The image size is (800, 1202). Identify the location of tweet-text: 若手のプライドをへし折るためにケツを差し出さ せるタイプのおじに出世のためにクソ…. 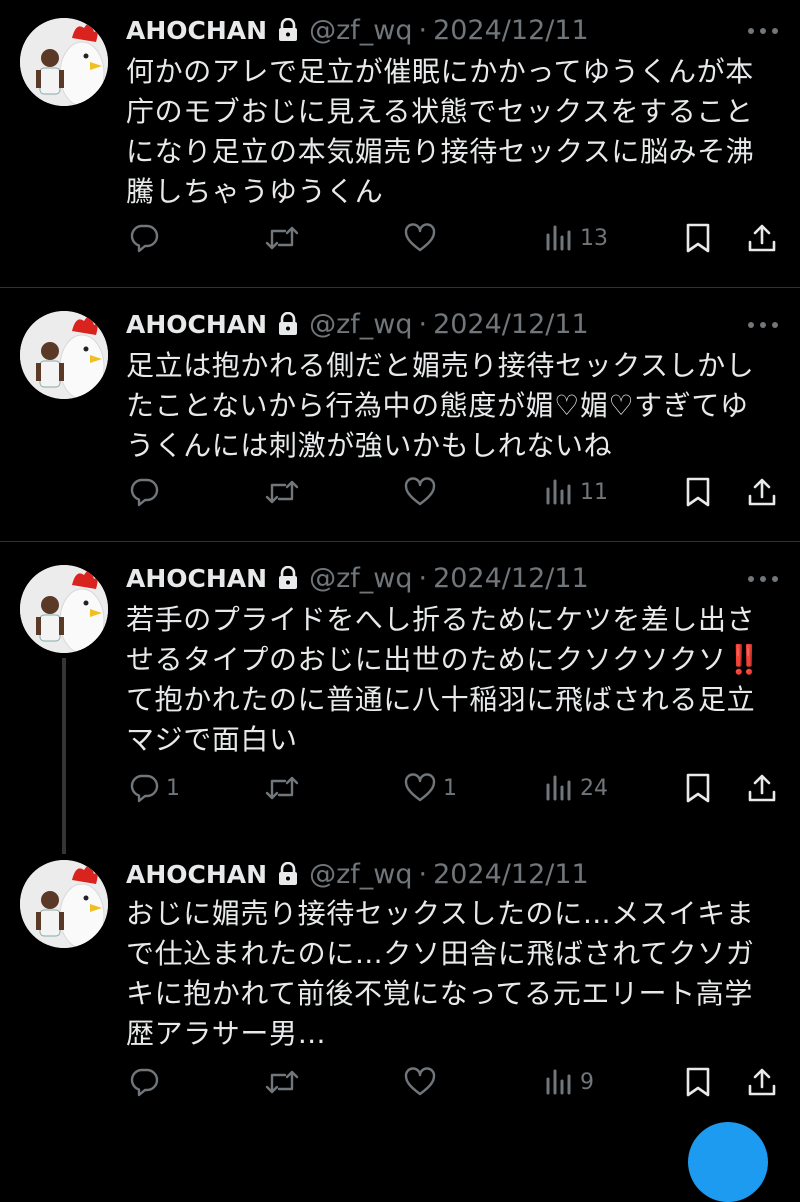
(451, 680).